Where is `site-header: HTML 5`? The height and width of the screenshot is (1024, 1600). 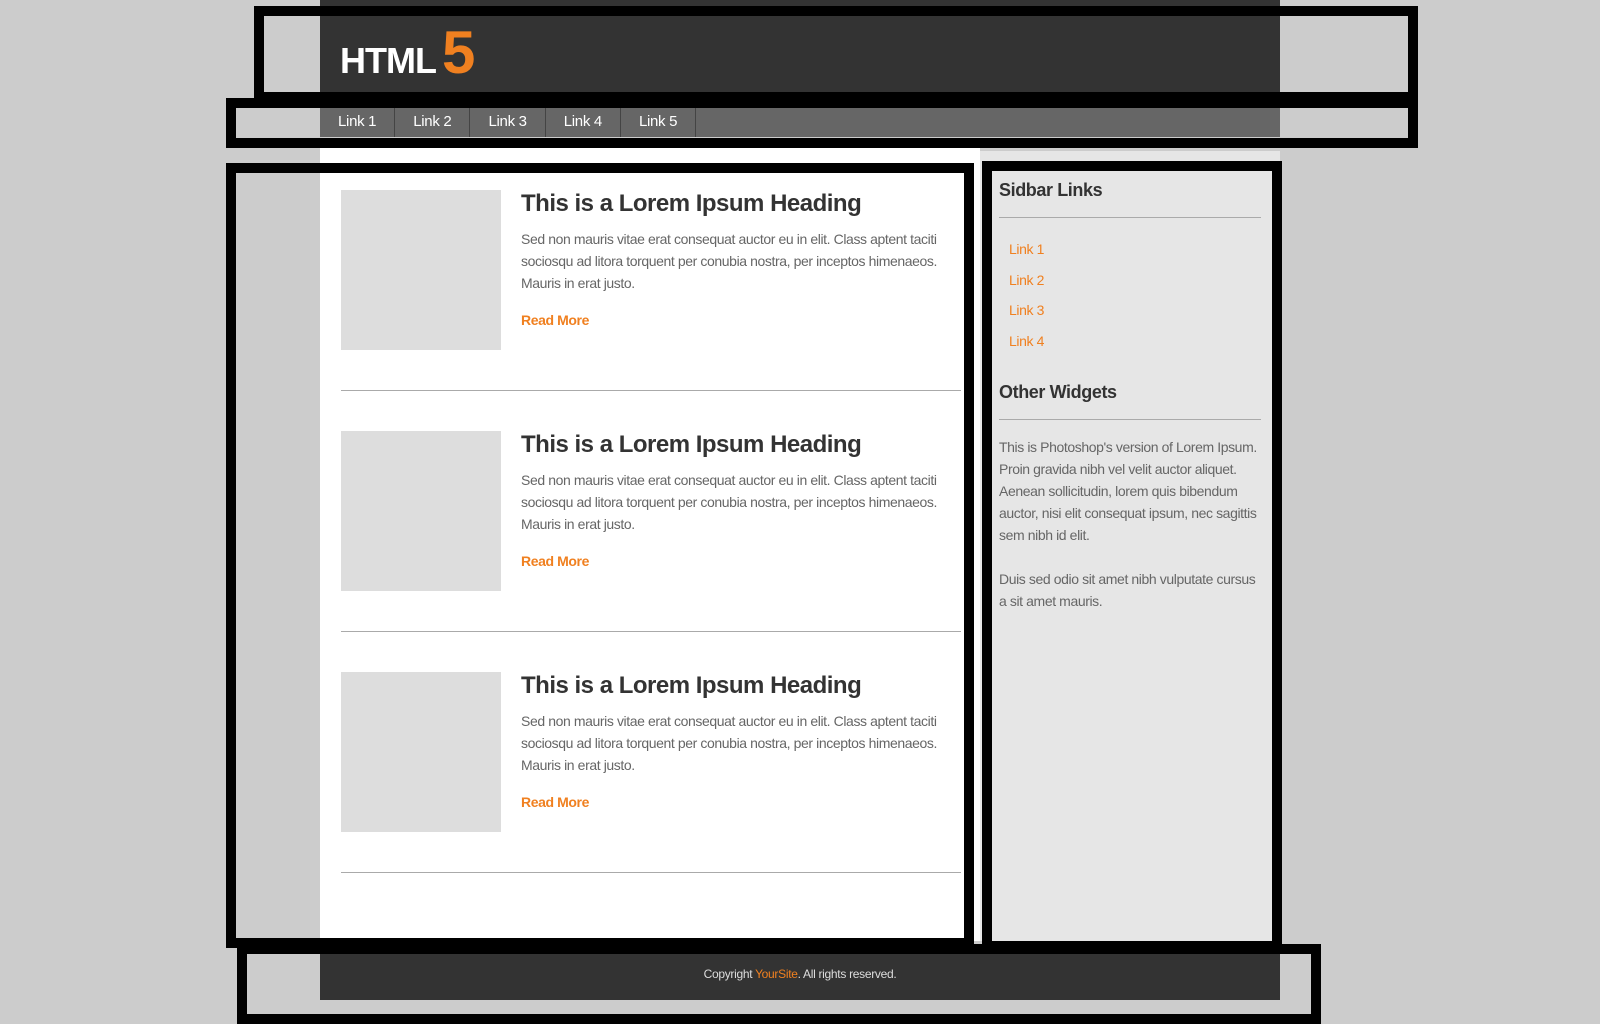 site-header: HTML 5 is located at coordinates (800, 54).